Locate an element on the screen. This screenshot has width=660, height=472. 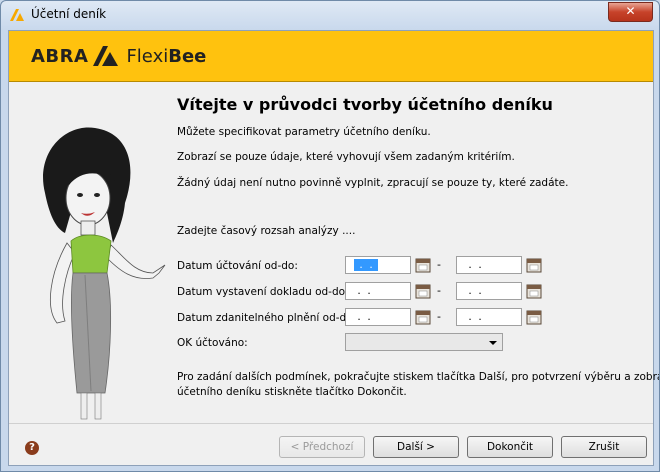
field-label-taxable-date: Datum zdanitelného plnění od-do: is located at coordinates (267, 318).